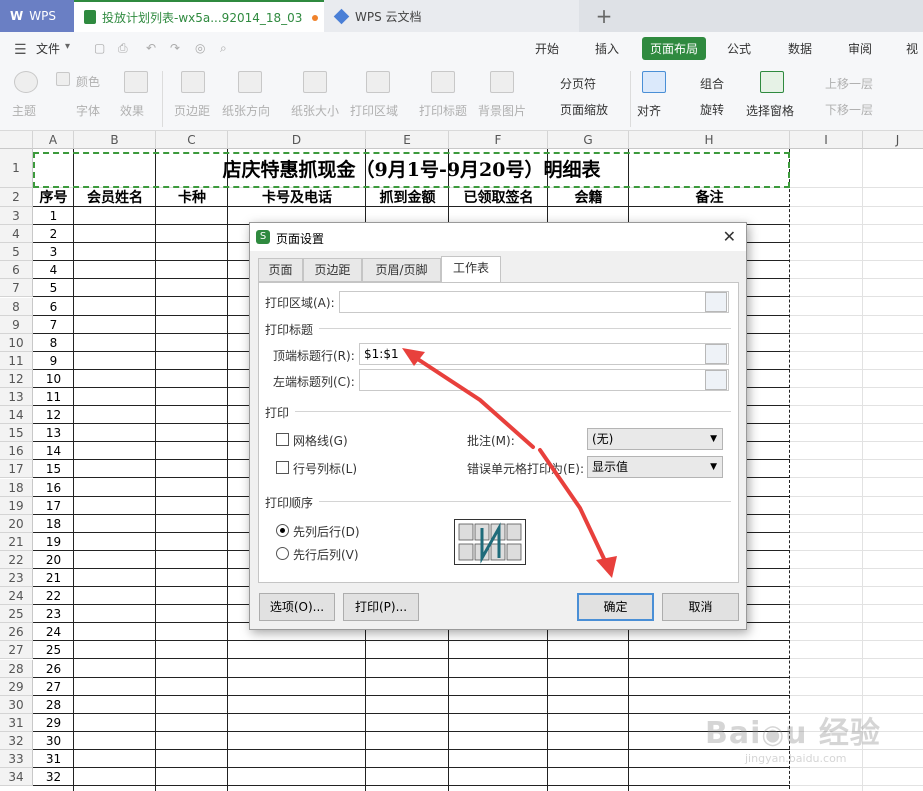 The height and width of the screenshot is (791, 923). I want to click on print-area-picker-icon, so click(716, 302).